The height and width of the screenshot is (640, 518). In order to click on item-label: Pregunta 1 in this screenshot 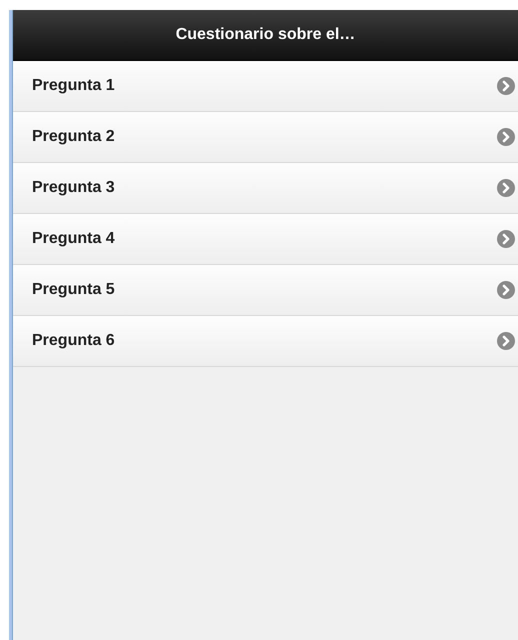, I will do `click(73, 86)`.